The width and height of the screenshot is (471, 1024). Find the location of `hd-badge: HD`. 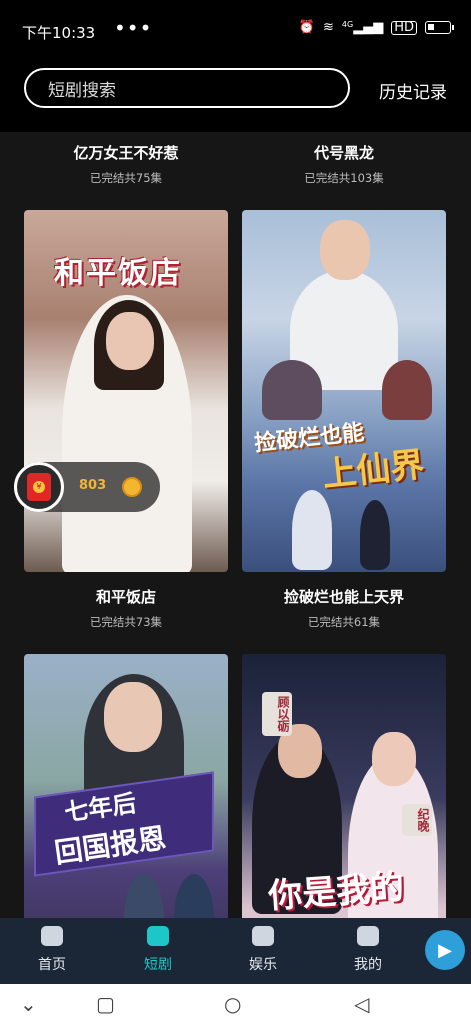

hd-badge: HD is located at coordinates (404, 27).